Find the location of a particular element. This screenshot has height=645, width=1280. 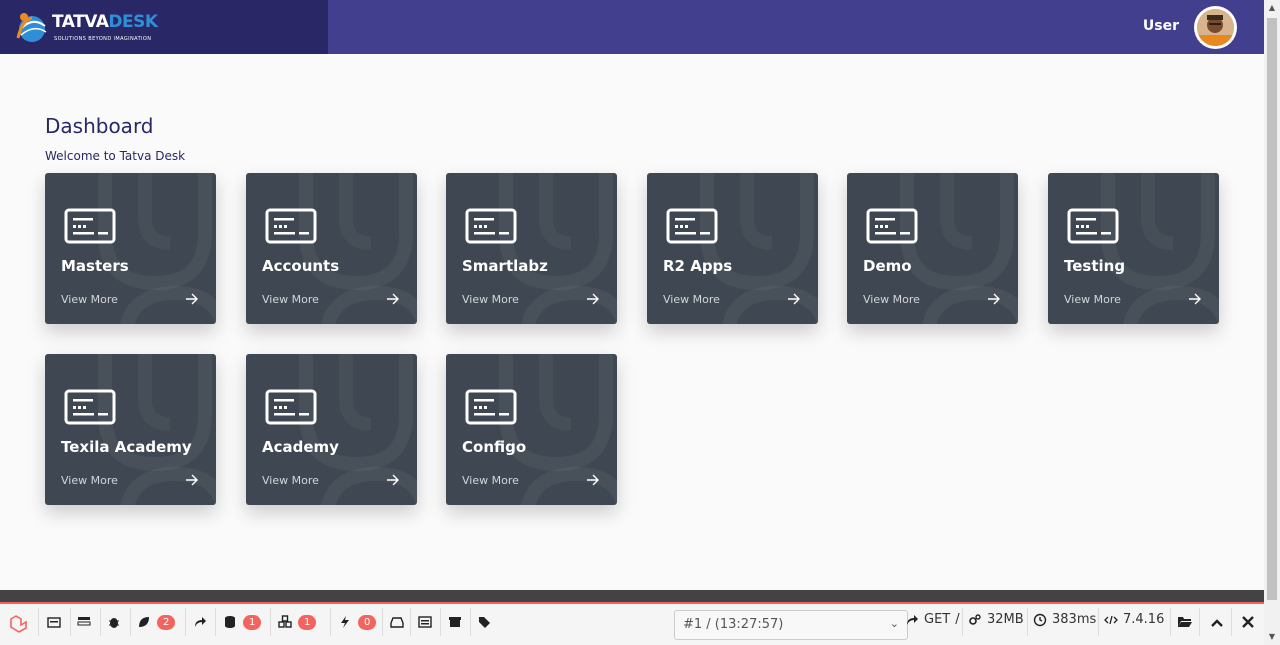

archive-icon is located at coordinates (455, 622).